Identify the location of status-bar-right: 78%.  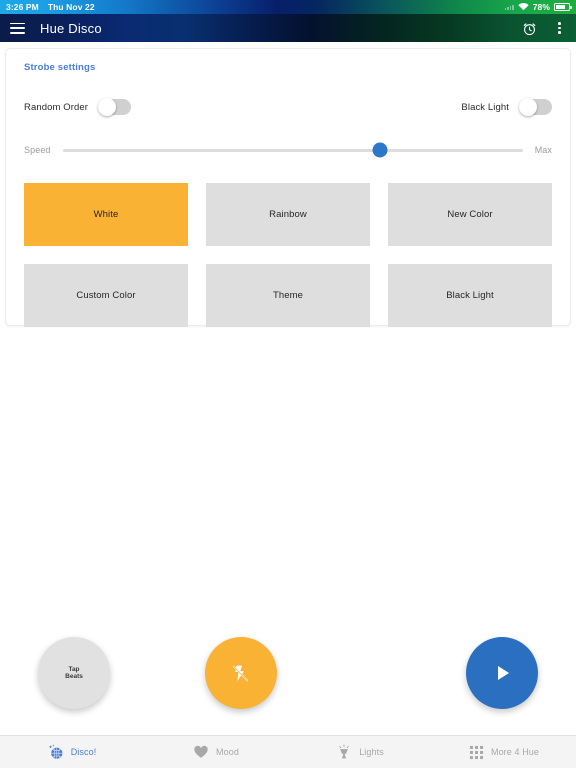
(538, 7).